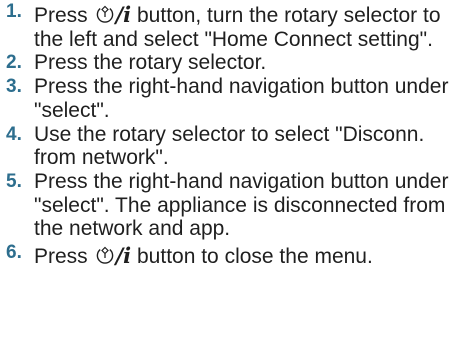 The height and width of the screenshot is (354, 472). Describe the element at coordinates (14, 253) in the screenshot. I see `step-number: 6.` at that location.